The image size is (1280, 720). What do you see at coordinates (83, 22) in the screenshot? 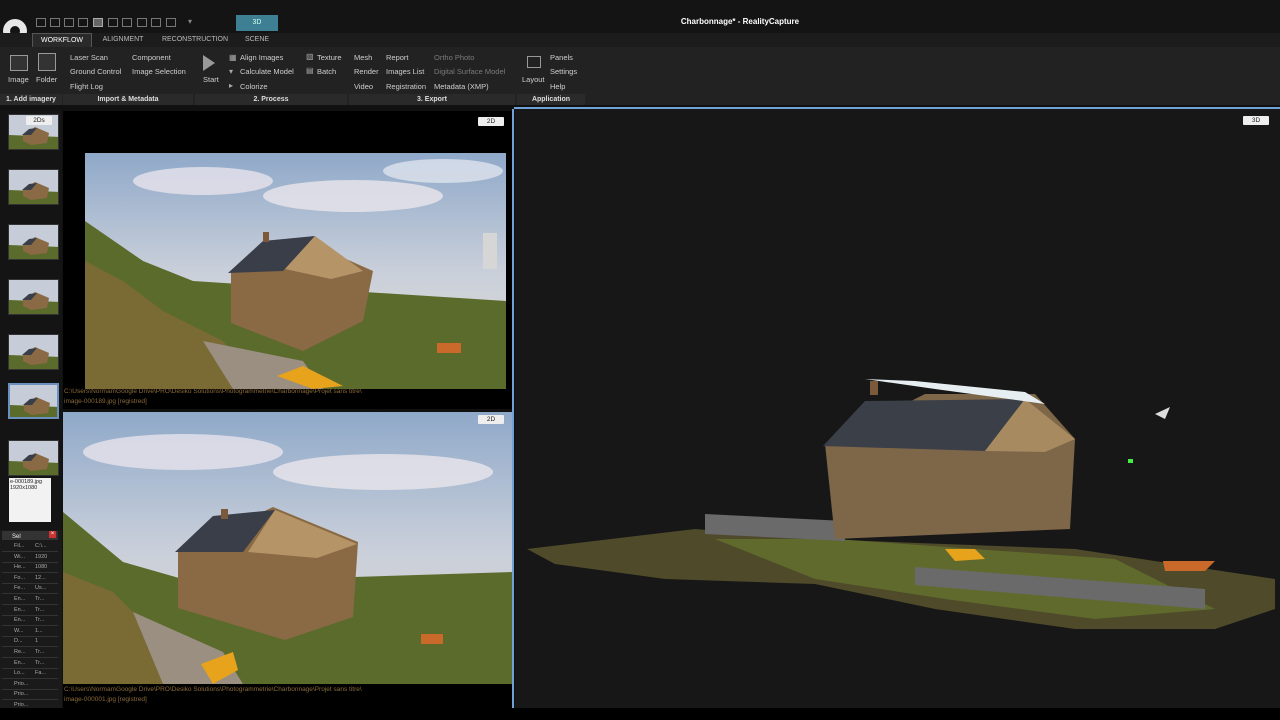
I see `layout-4-icon` at bounding box center [83, 22].